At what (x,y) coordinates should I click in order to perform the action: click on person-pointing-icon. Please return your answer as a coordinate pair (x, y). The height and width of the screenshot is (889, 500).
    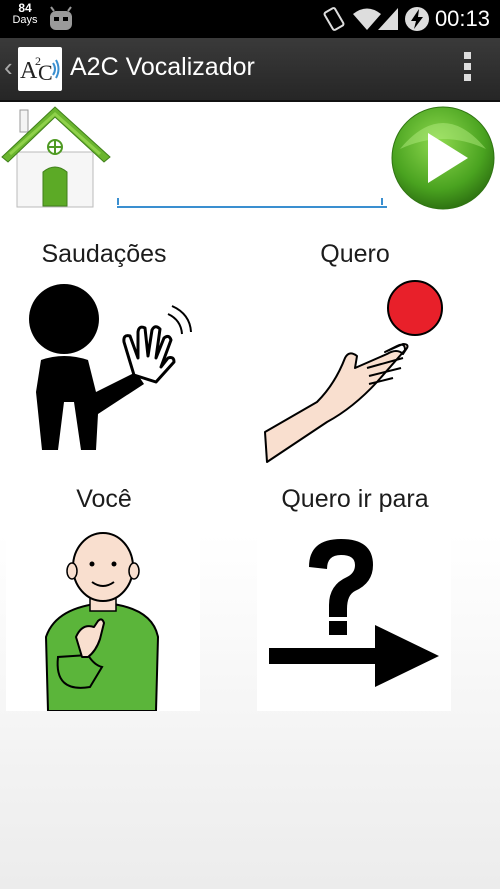
    Looking at the image, I should click on (102, 621).